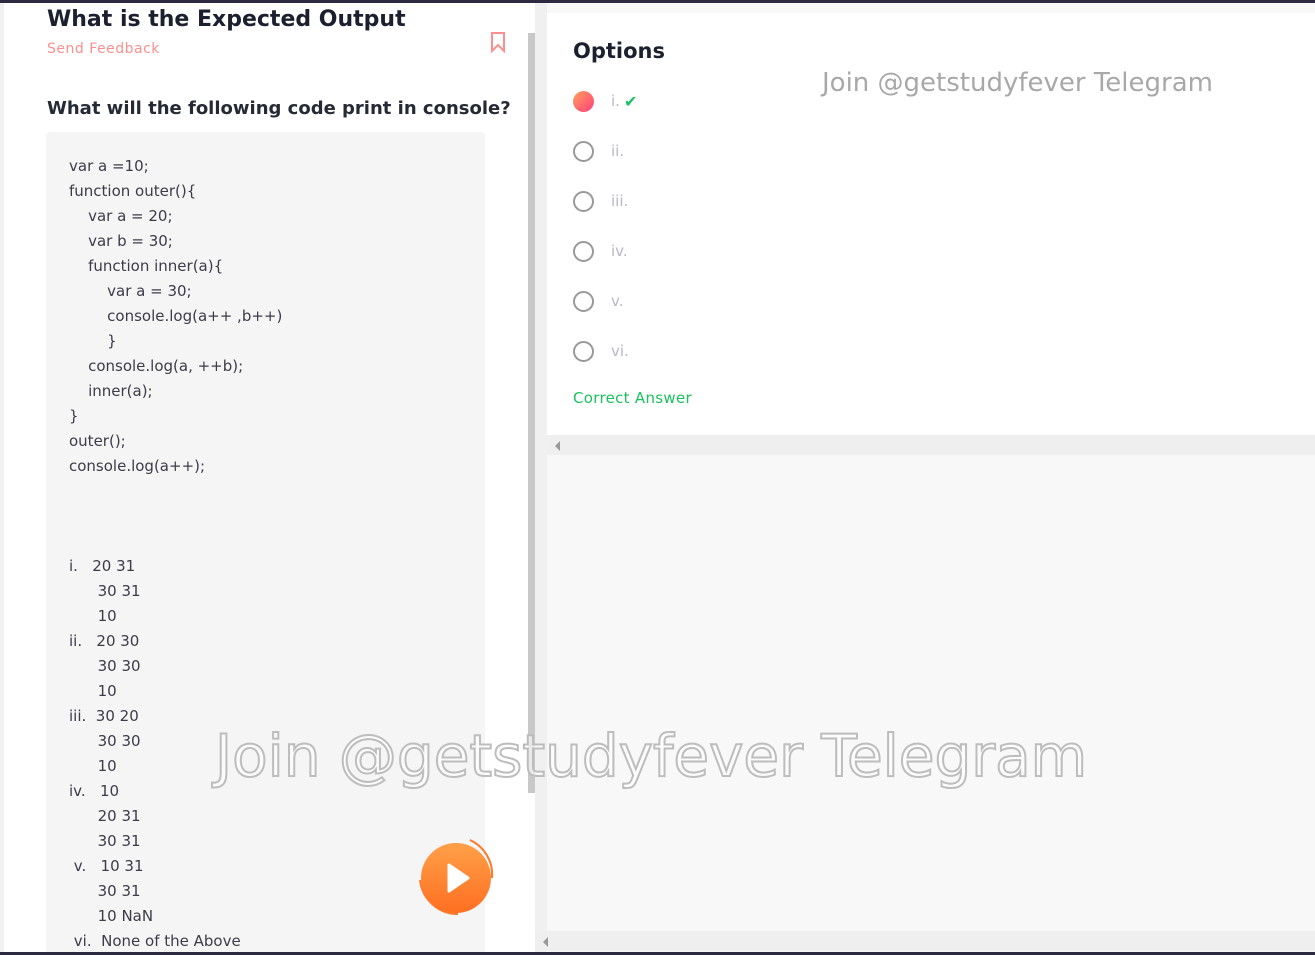 This screenshot has height=955, width=1315. Describe the element at coordinates (121, 216) in the screenshot. I see `code-line: var a = 20;` at that location.